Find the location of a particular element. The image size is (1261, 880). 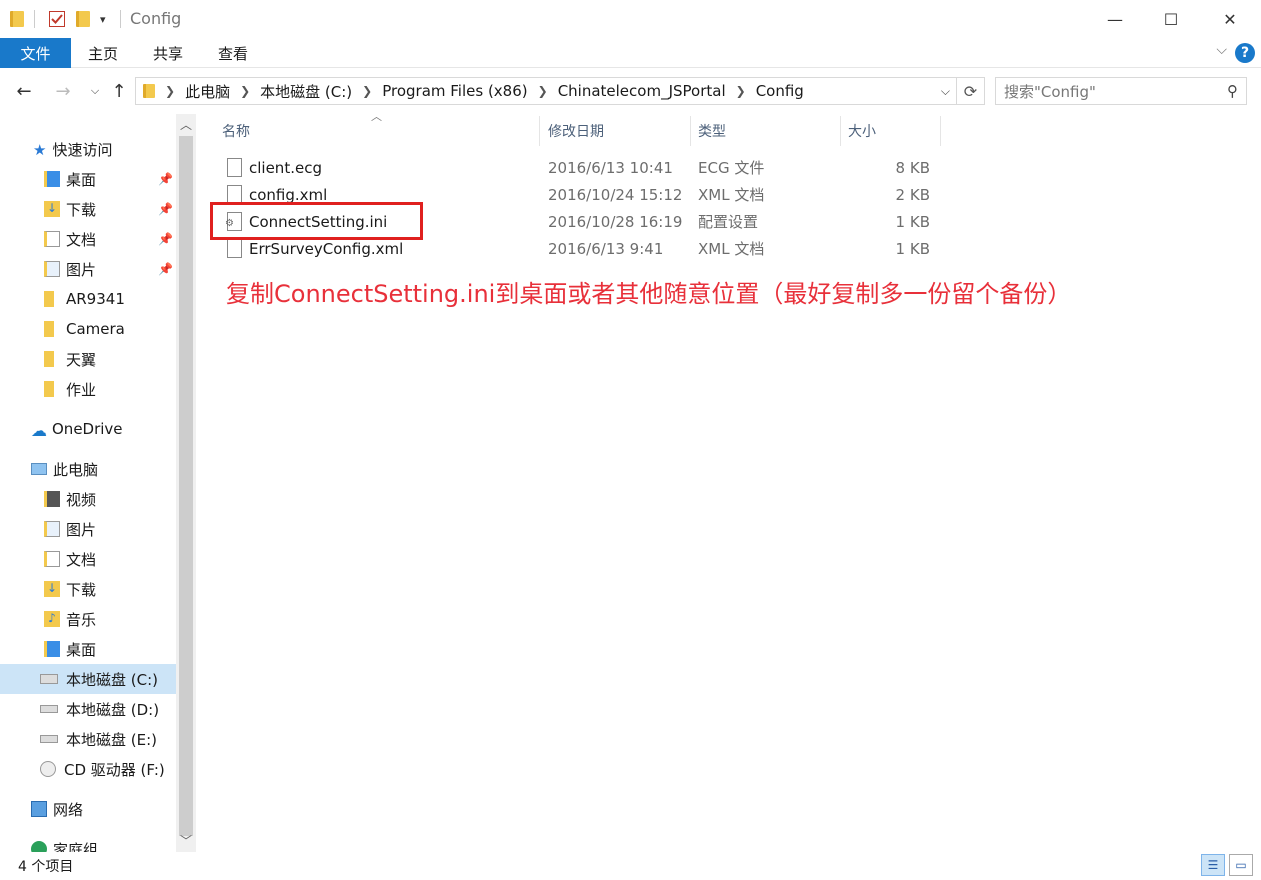

details-view-icon: ☰ is located at coordinates (1213, 865).